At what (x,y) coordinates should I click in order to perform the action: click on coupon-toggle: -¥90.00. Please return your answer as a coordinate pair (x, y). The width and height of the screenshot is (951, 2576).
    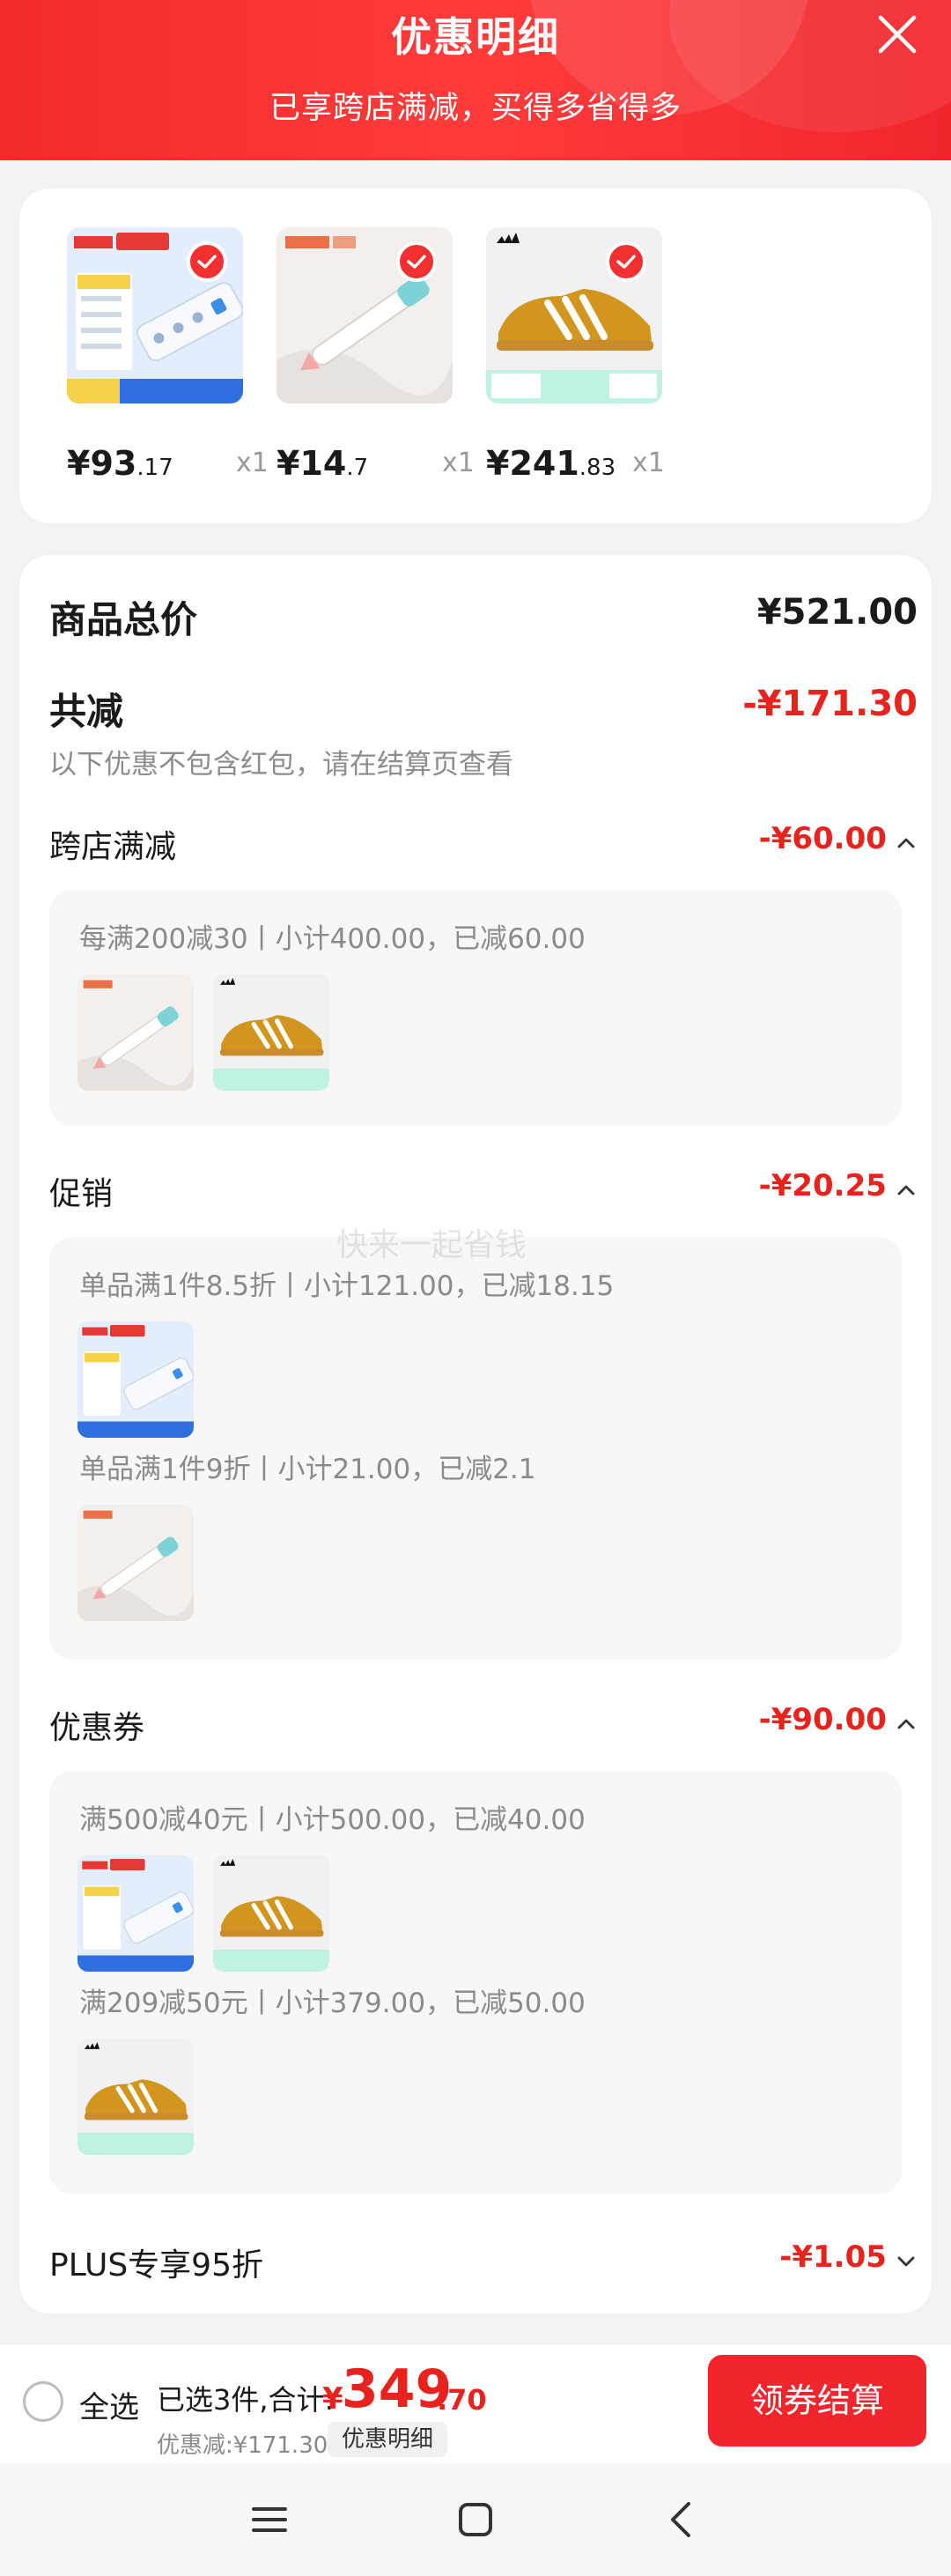
    Looking at the image, I should click on (837, 1719).